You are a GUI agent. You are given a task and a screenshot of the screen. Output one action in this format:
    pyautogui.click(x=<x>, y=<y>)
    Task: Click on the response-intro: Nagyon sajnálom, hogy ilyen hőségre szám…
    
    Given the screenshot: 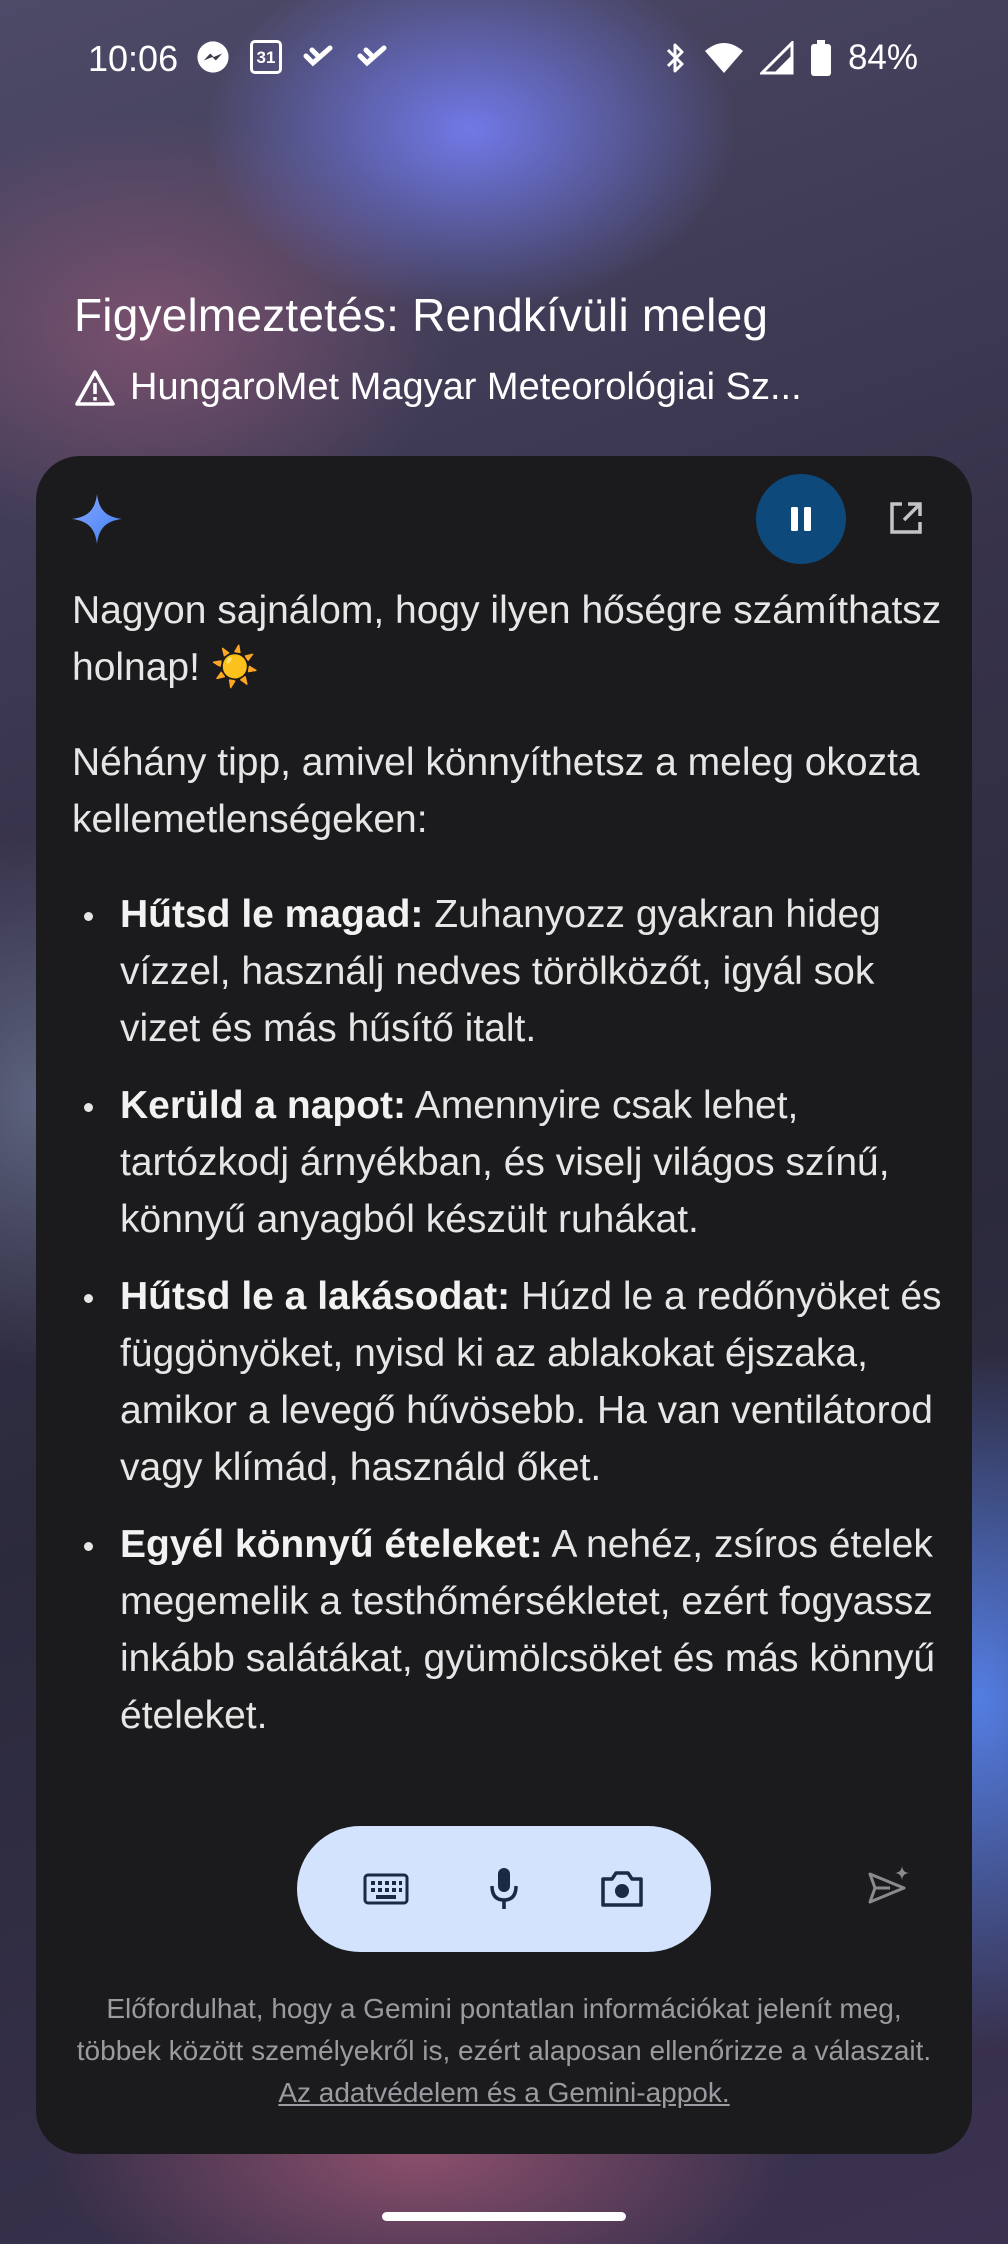 What is the action you would take?
    pyautogui.click(x=507, y=639)
    